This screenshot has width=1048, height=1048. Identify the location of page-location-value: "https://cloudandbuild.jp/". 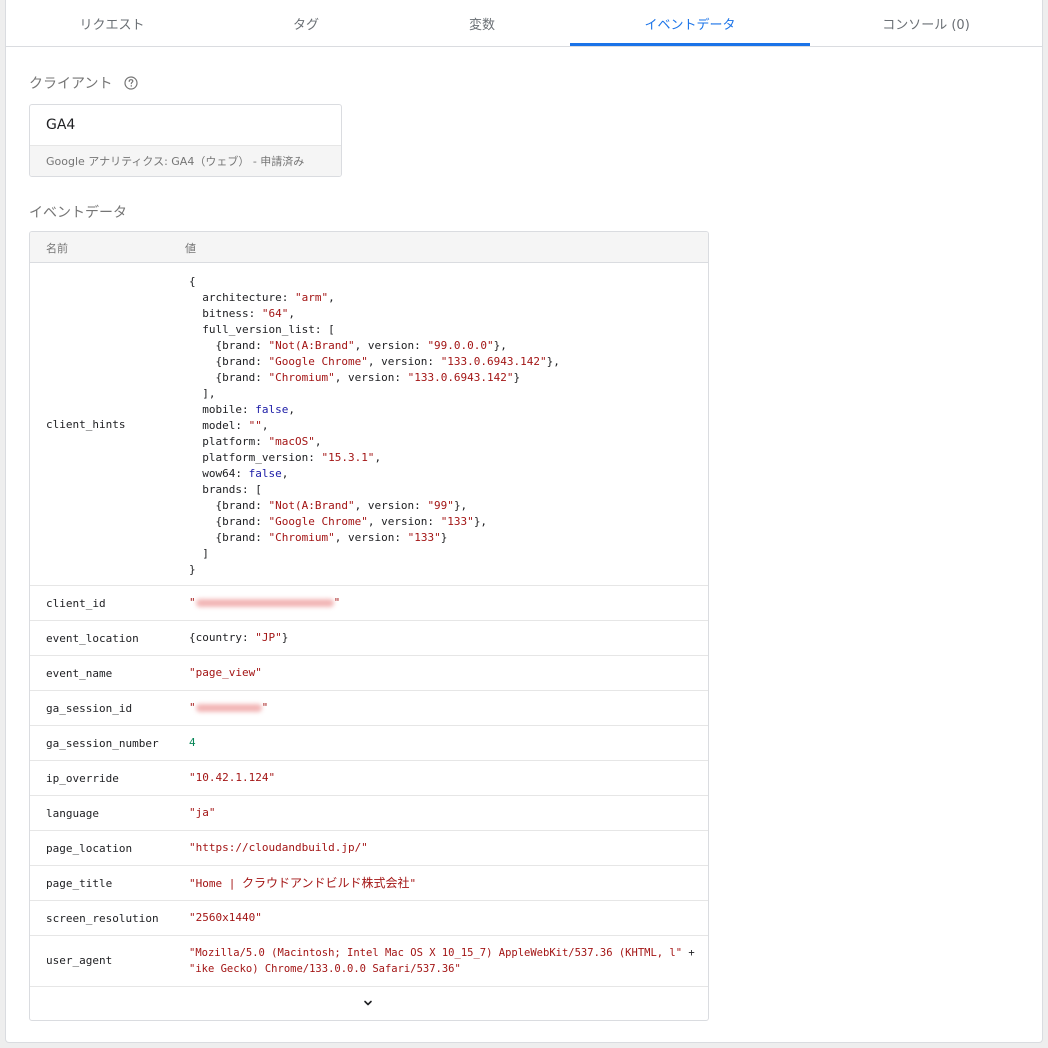
(278, 847).